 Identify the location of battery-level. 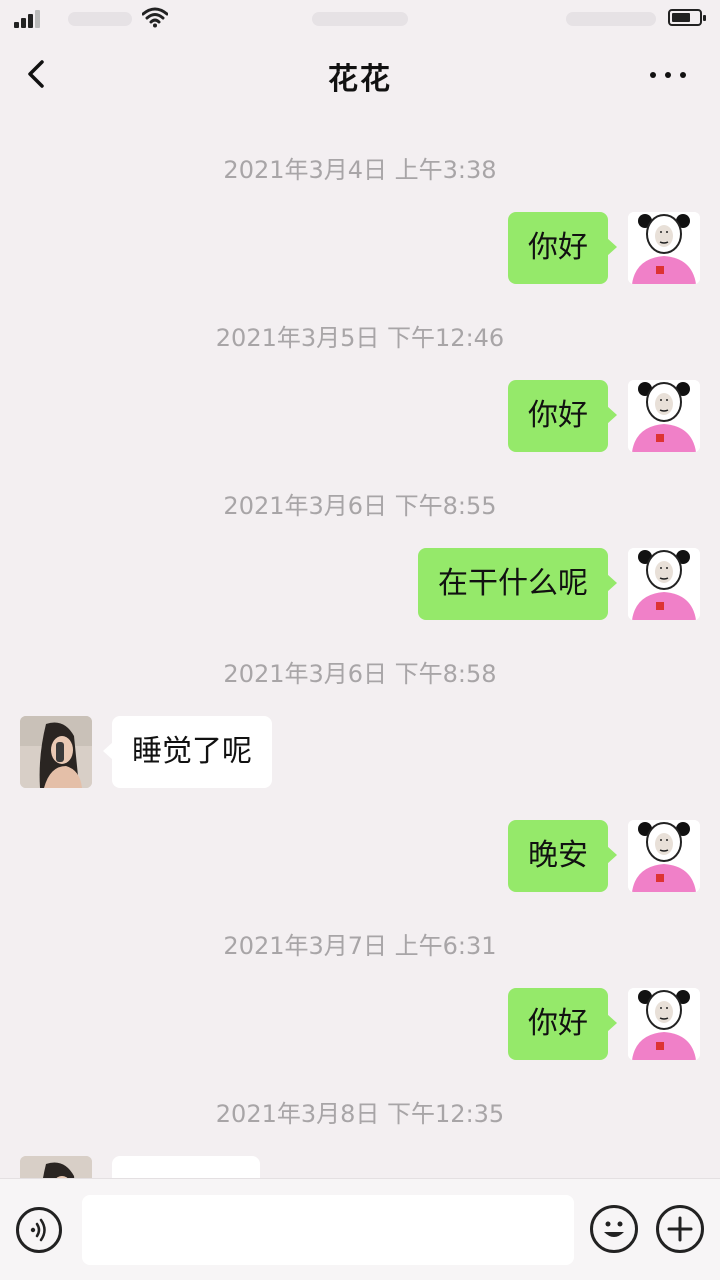
(681, 17).